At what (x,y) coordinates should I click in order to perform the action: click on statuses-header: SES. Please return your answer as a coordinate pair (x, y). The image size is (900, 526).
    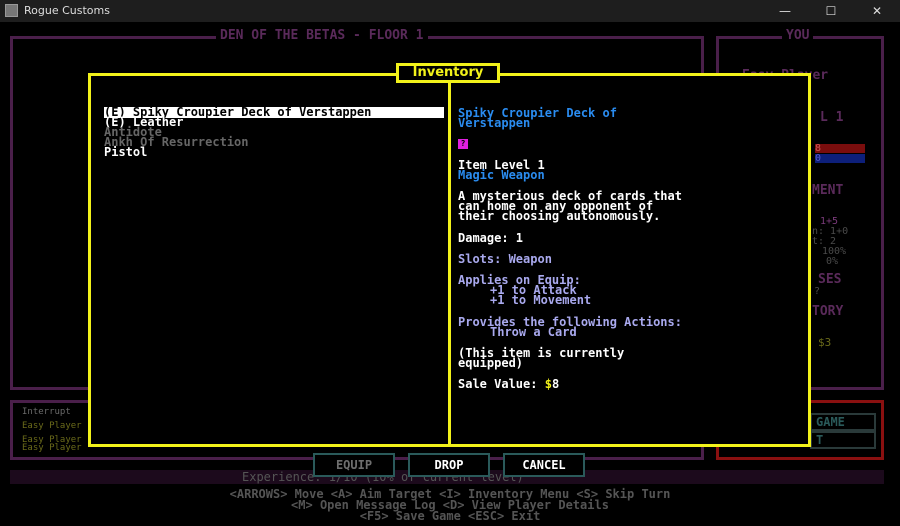
    Looking at the image, I should click on (830, 279).